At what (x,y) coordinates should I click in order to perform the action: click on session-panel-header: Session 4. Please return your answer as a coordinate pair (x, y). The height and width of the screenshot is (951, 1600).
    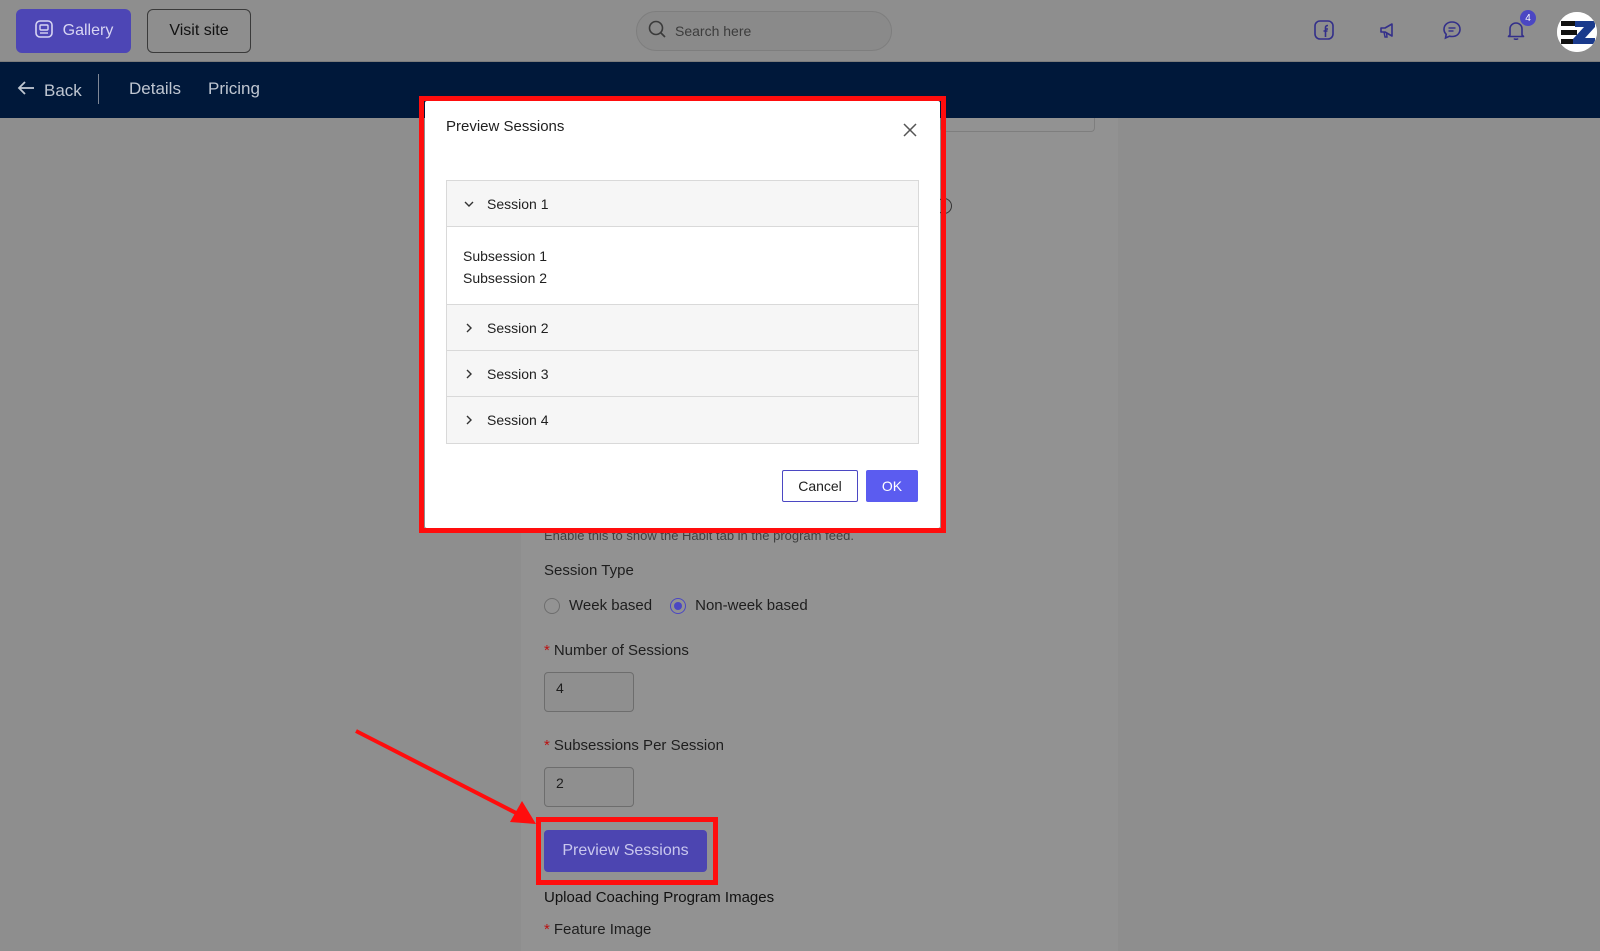
    Looking at the image, I should click on (682, 420).